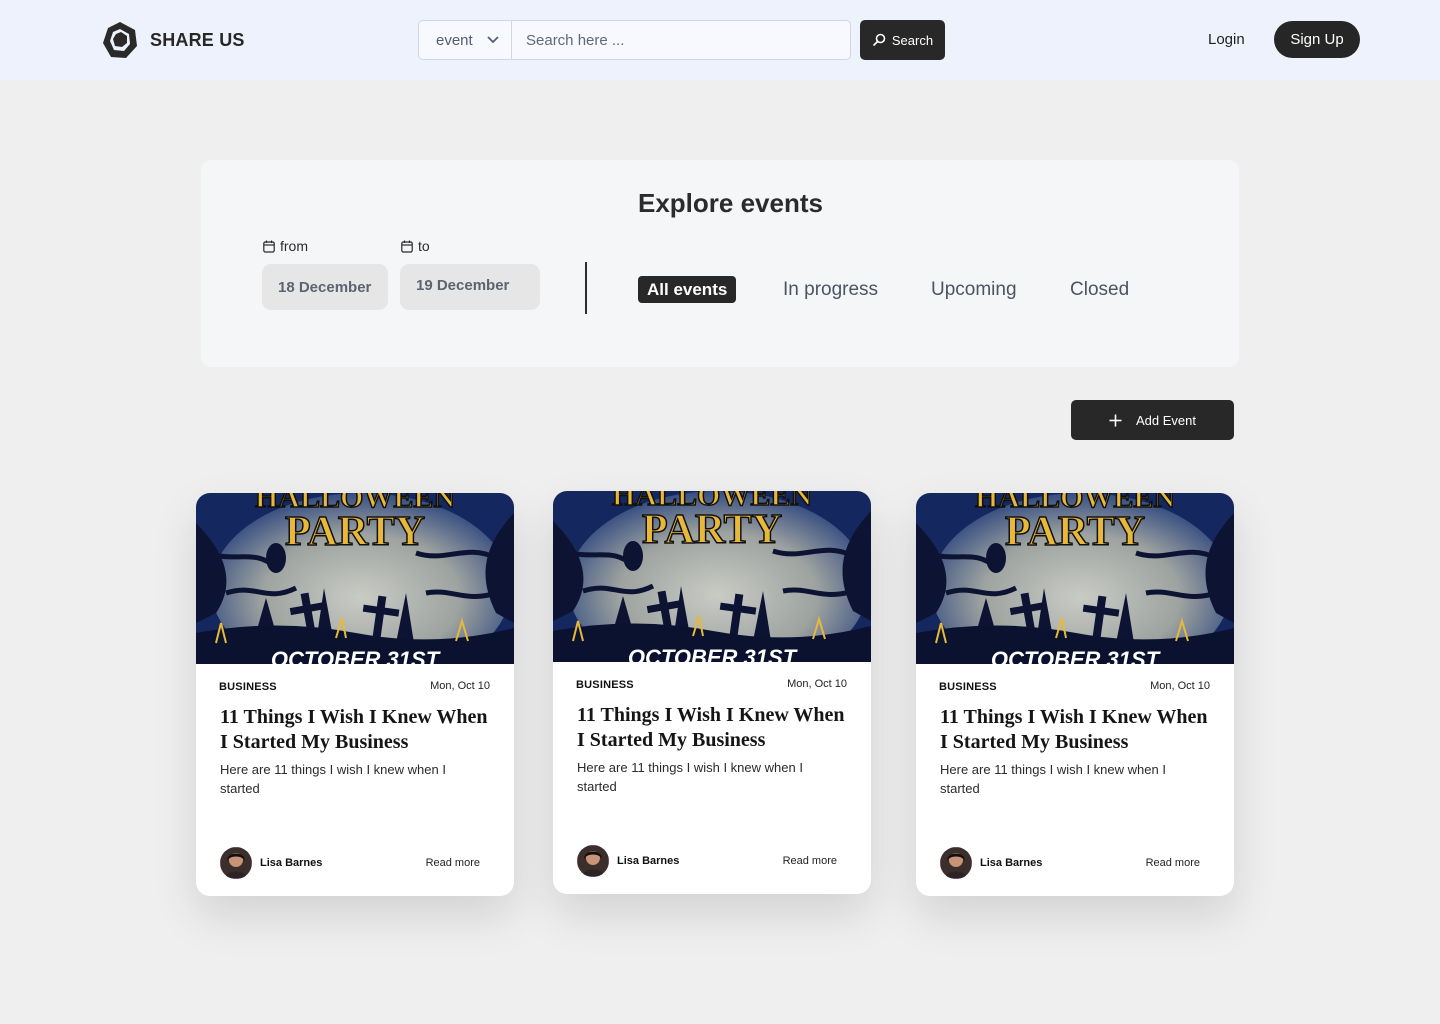 This screenshot has height=1024, width=1440. What do you see at coordinates (294, 246) in the screenshot?
I see `from-label-text: from` at bounding box center [294, 246].